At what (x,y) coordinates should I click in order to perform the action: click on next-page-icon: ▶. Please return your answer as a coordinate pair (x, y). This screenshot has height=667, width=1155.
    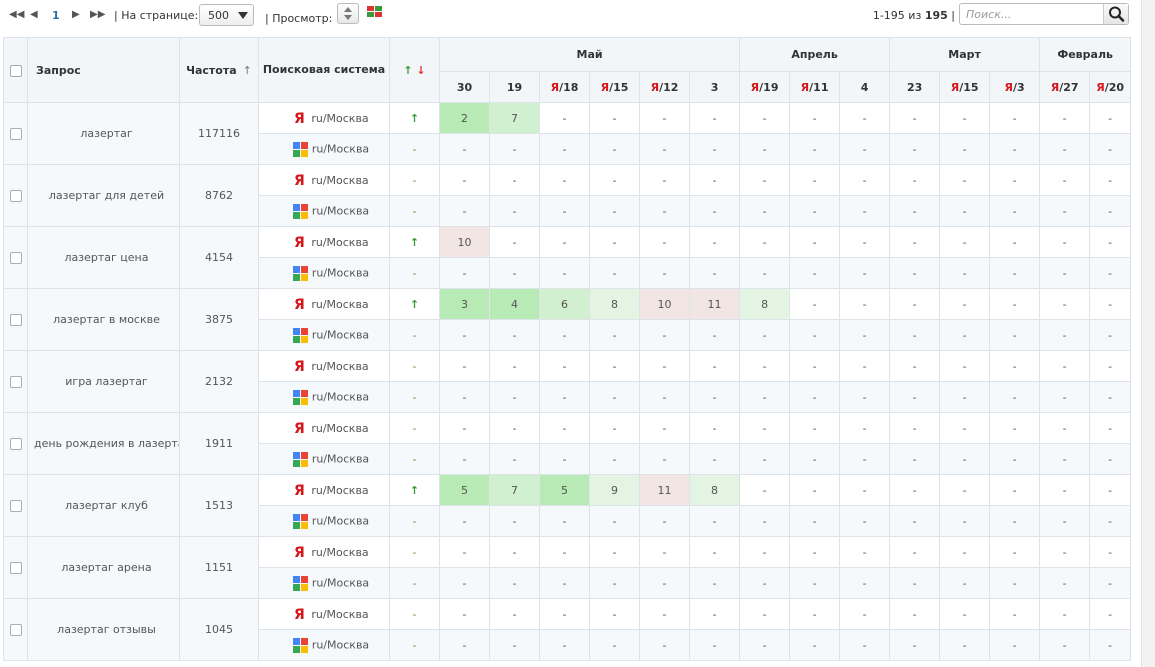
    Looking at the image, I should click on (76, 14).